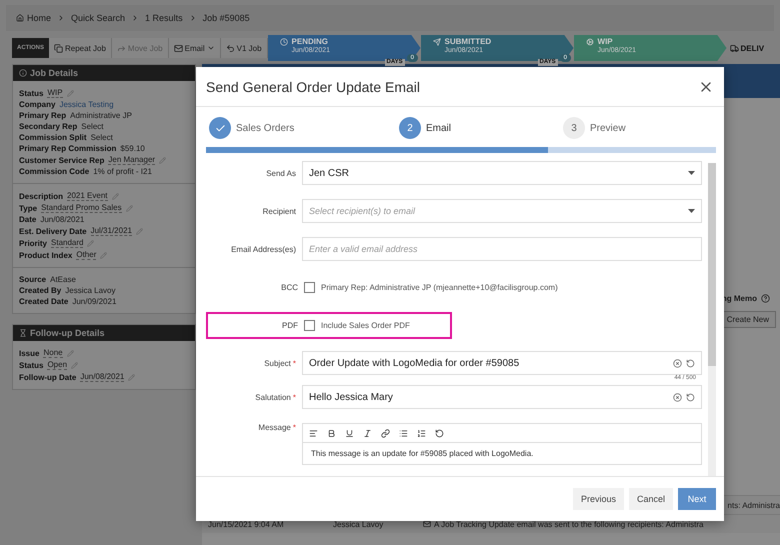 The image size is (780, 545). What do you see at coordinates (276, 427) in the screenshot?
I see `field-label: Message *` at bounding box center [276, 427].